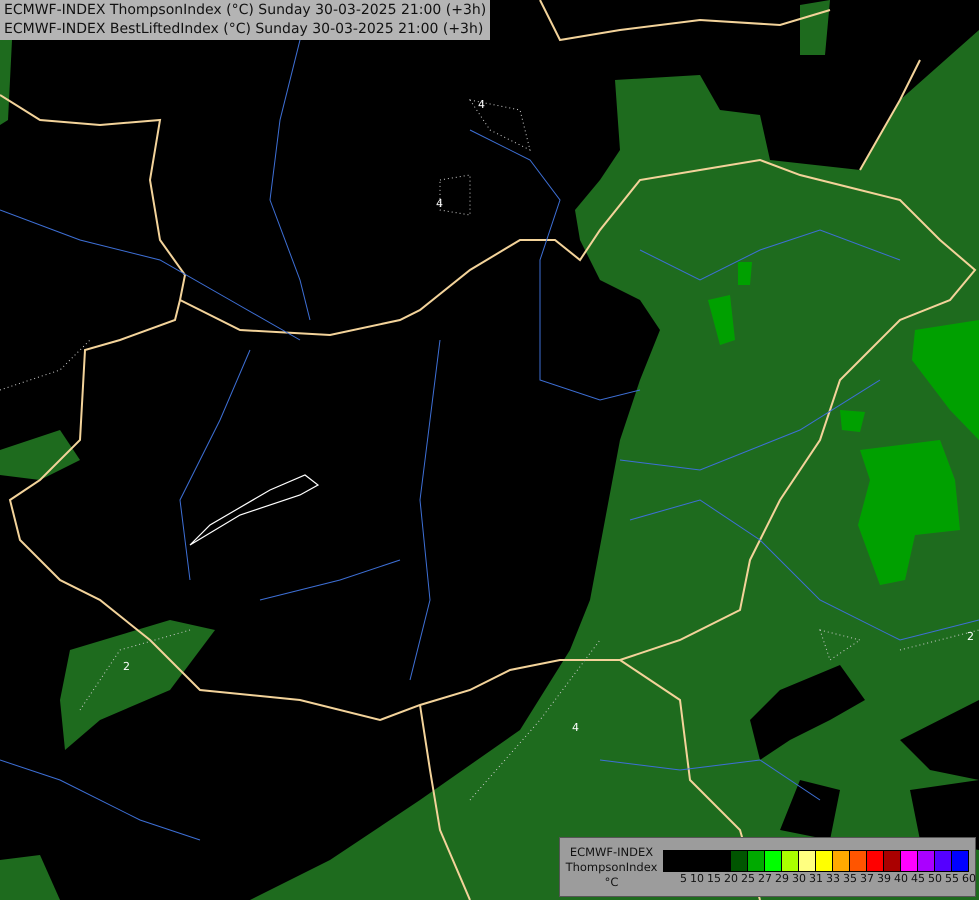 The width and height of the screenshot is (979, 900). What do you see at coordinates (935, 878) in the screenshot?
I see `scale-label: 50` at bounding box center [935, 878].